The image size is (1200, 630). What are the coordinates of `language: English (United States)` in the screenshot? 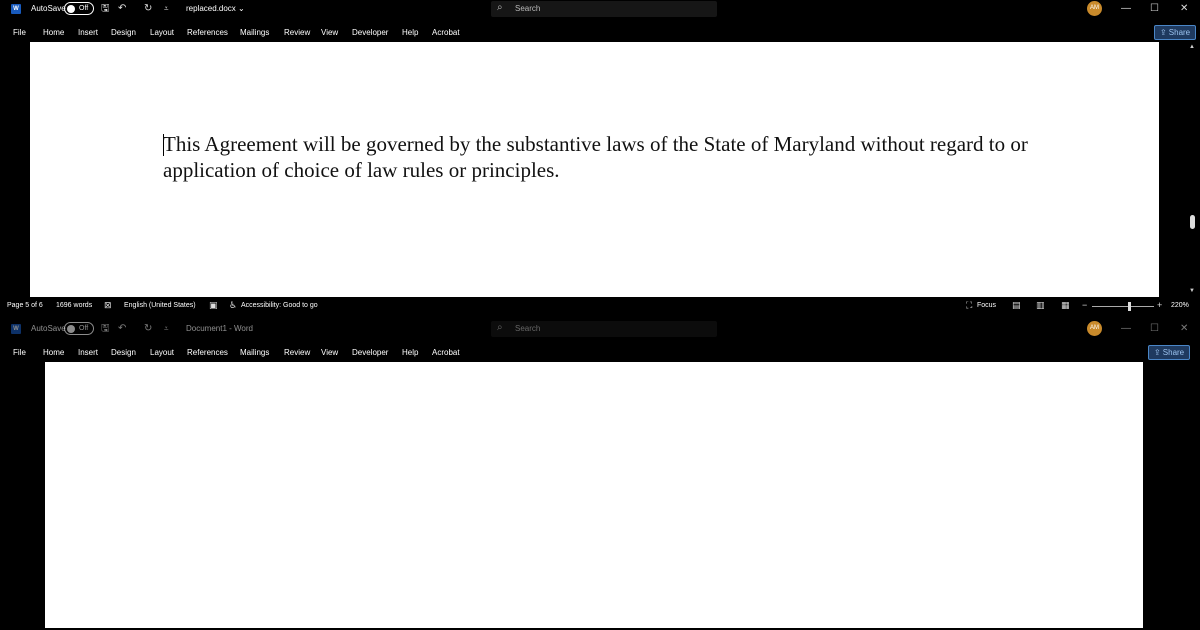 It's located at (160, 305).